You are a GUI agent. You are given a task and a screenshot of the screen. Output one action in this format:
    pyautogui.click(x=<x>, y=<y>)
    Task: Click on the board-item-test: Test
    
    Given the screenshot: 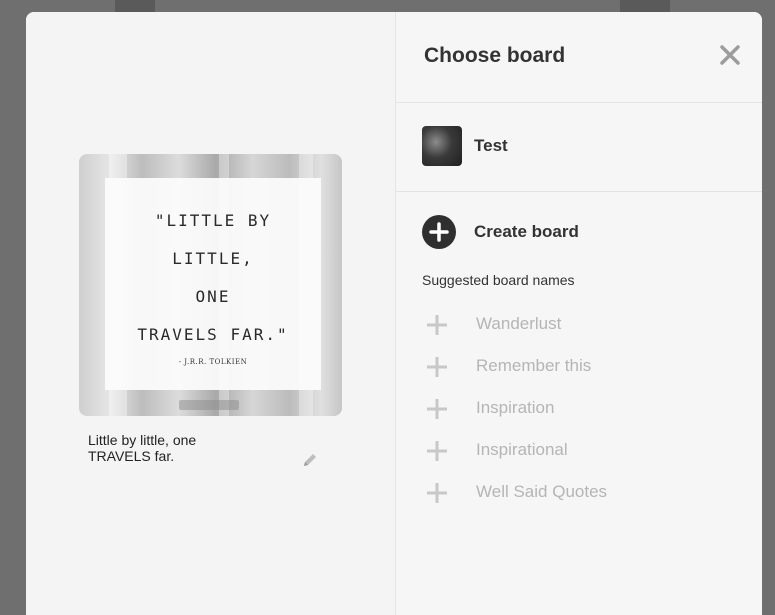 What is the action you would take?
    pyautogui.click(x=579, y=147)
    